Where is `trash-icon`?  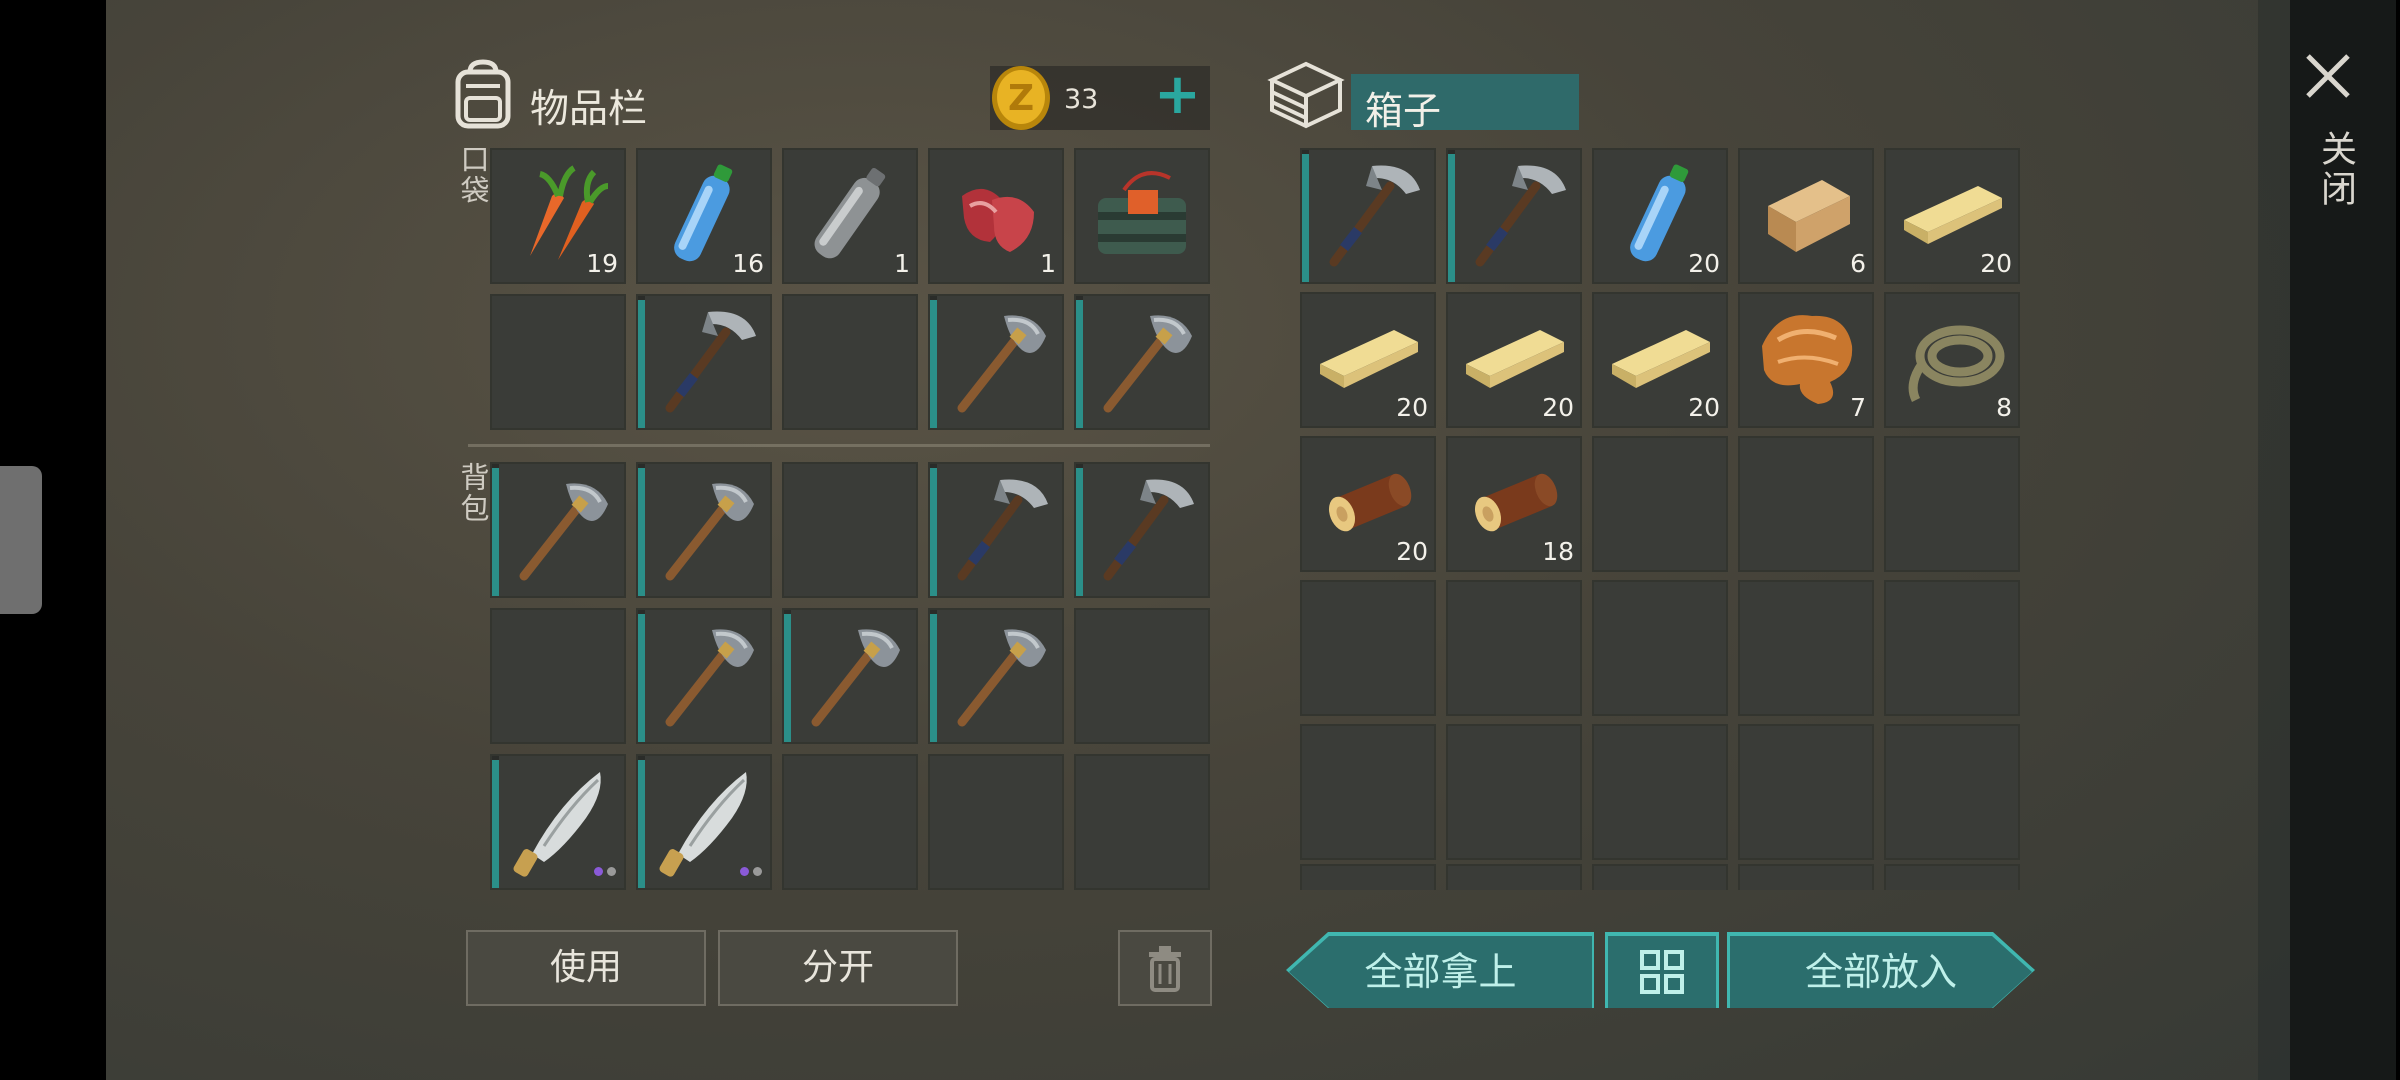
trash-icon is located at coordinates (1165, 969).